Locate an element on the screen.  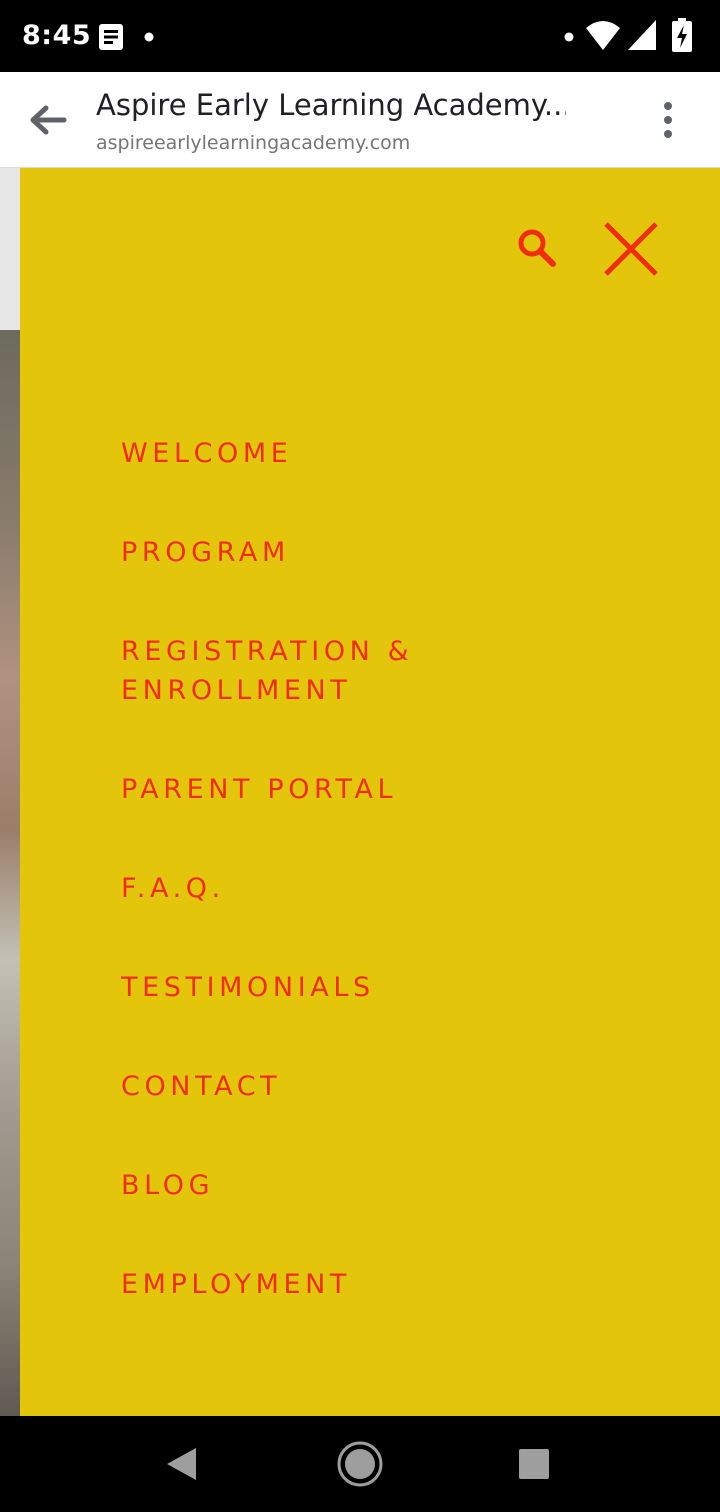
nav-item-program: PROGRAM is located at coordinates (267, 582).